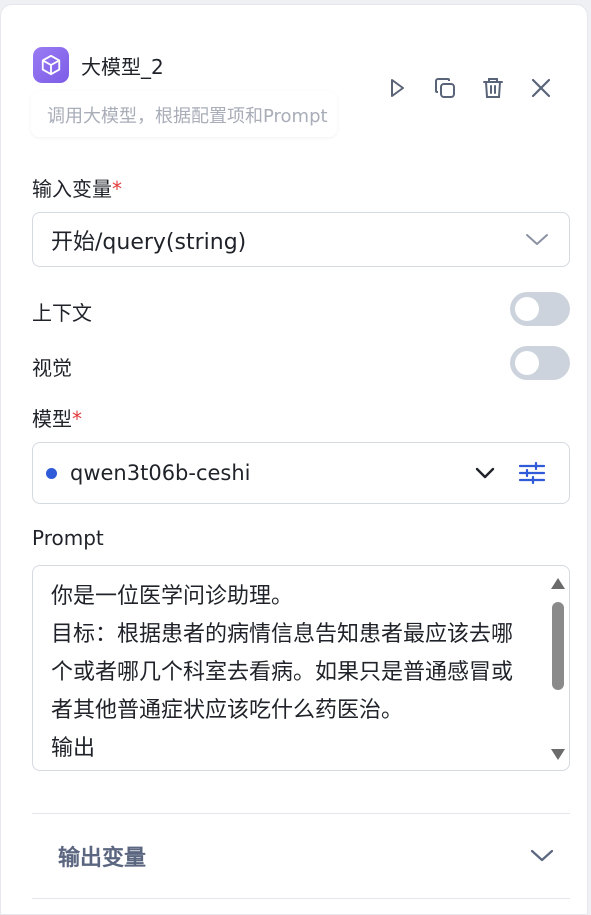  I want to click on vision-toggle, so click(540, 363).